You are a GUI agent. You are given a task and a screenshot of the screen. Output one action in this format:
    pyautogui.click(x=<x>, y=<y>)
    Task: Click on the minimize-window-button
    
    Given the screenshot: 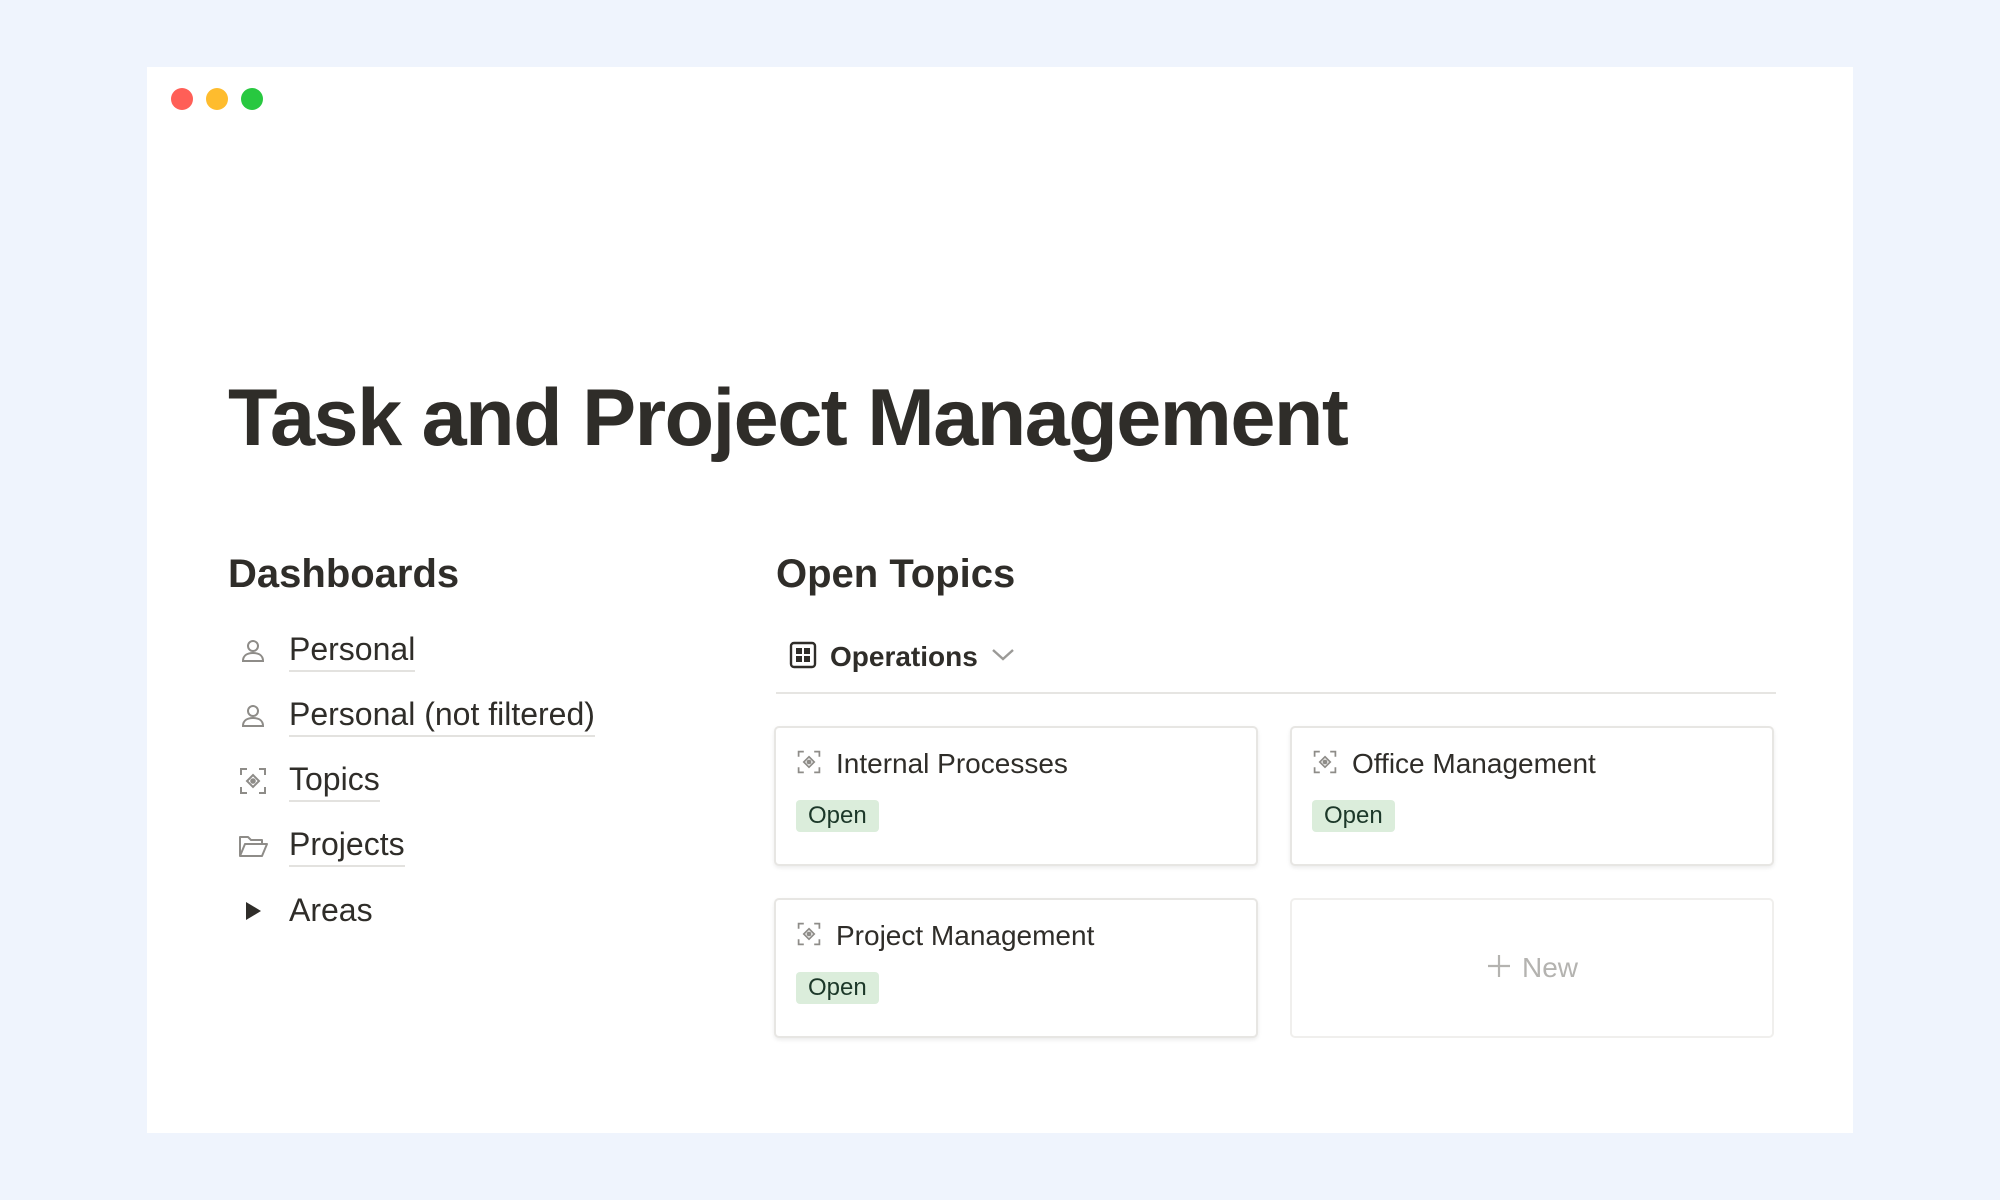 What is the action you would take?
    pyautogui.click(x=217, y=99)
    